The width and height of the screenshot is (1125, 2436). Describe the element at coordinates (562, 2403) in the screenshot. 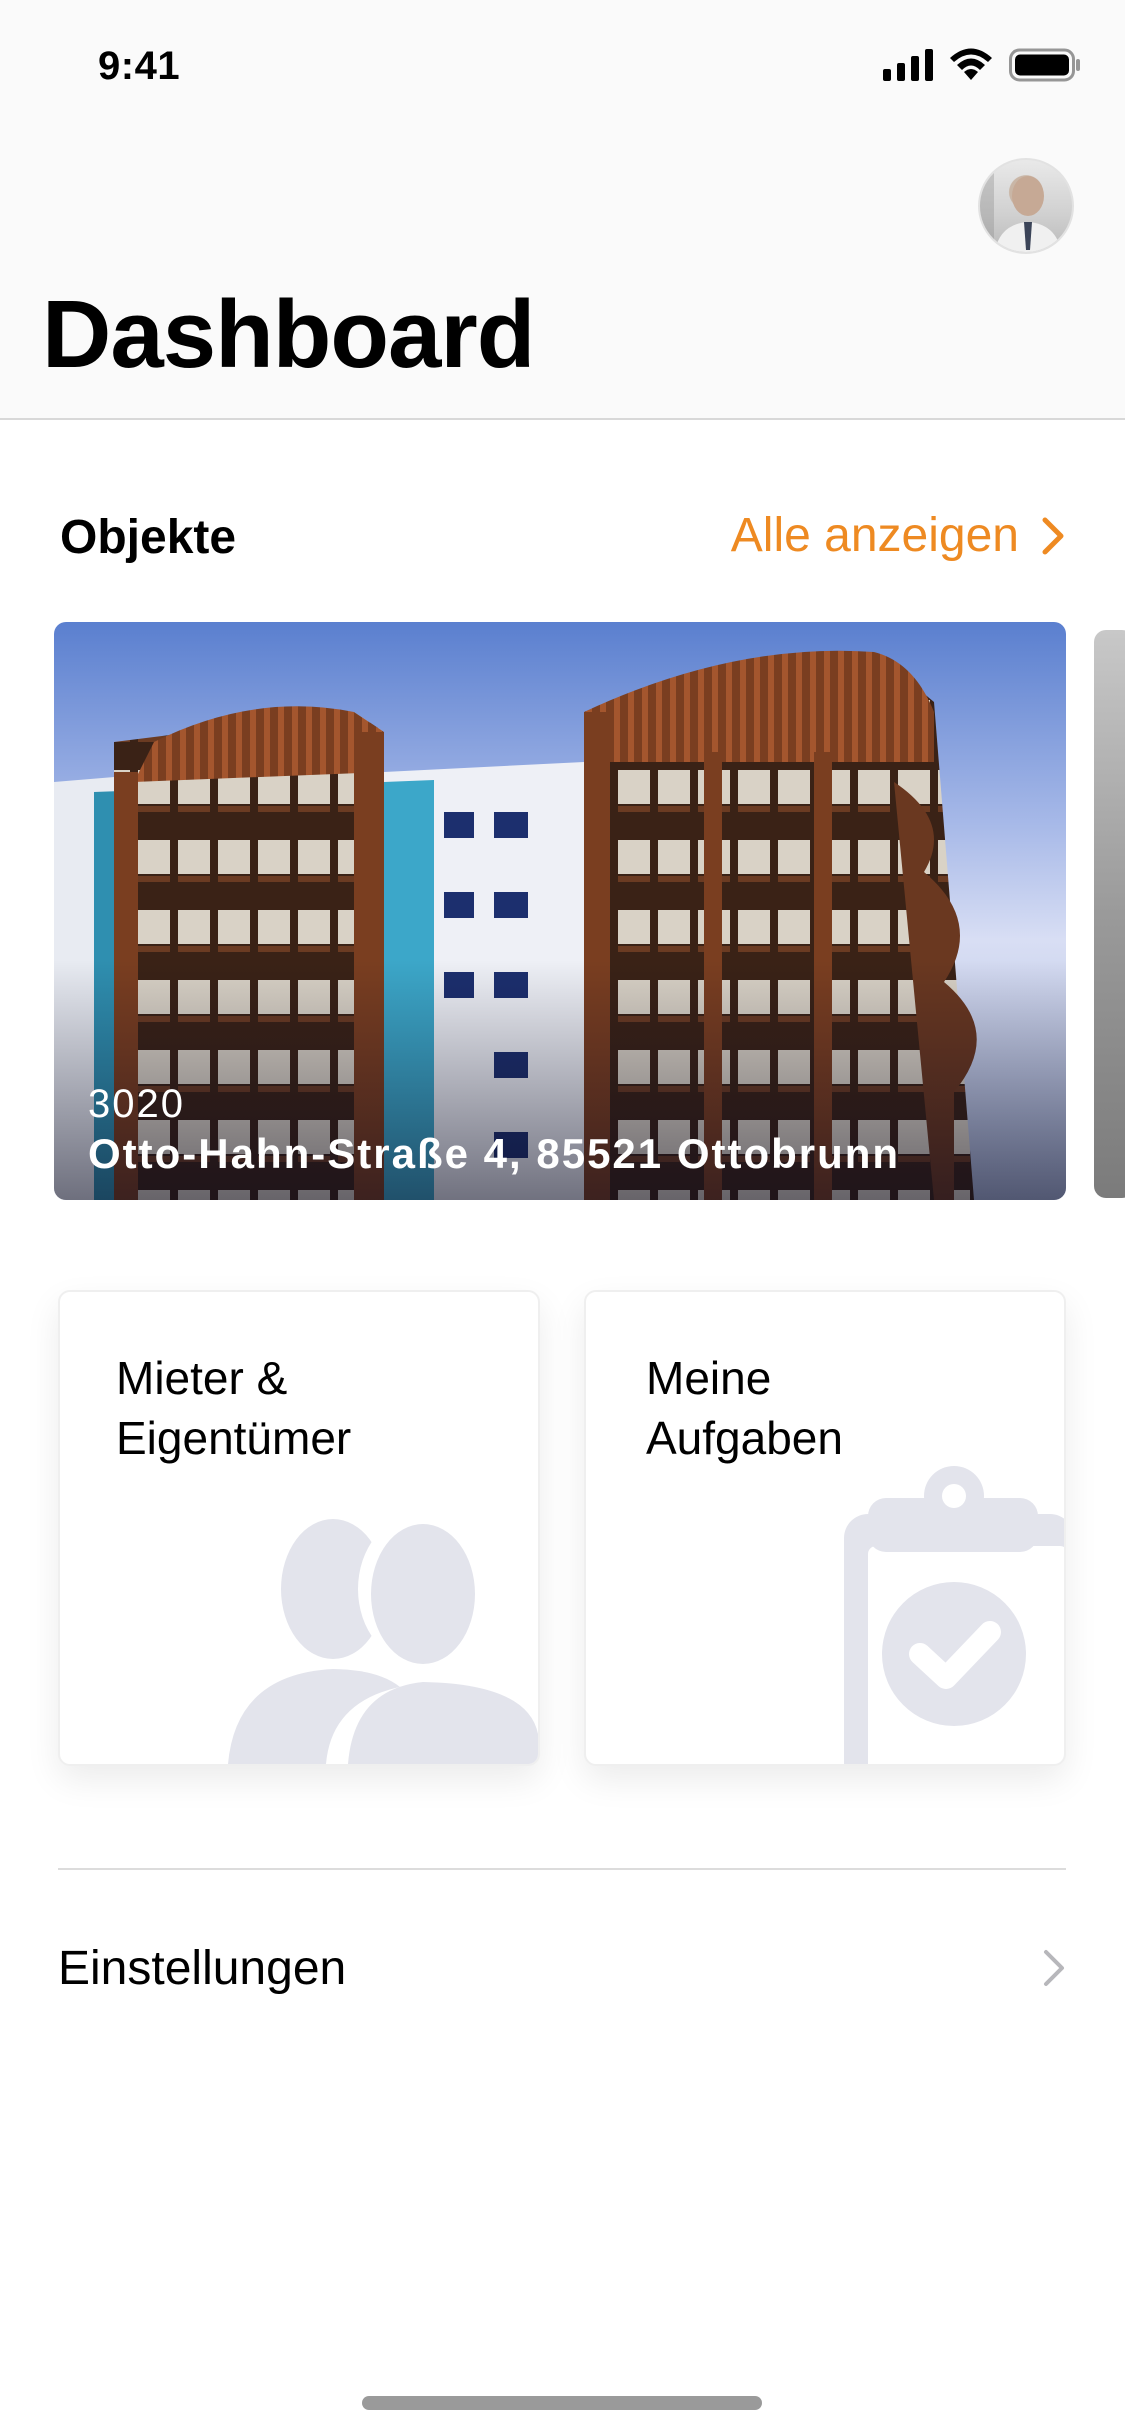

I see `home-indicator` at that location.